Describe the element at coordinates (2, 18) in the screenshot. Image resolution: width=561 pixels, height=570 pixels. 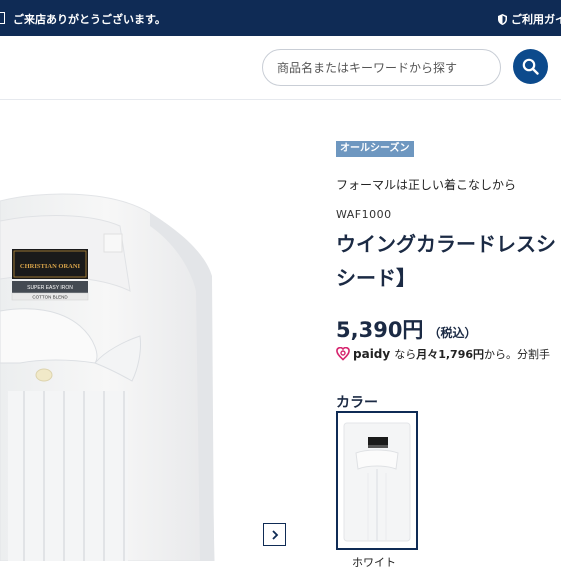
I see `bracket-icon` at that location.